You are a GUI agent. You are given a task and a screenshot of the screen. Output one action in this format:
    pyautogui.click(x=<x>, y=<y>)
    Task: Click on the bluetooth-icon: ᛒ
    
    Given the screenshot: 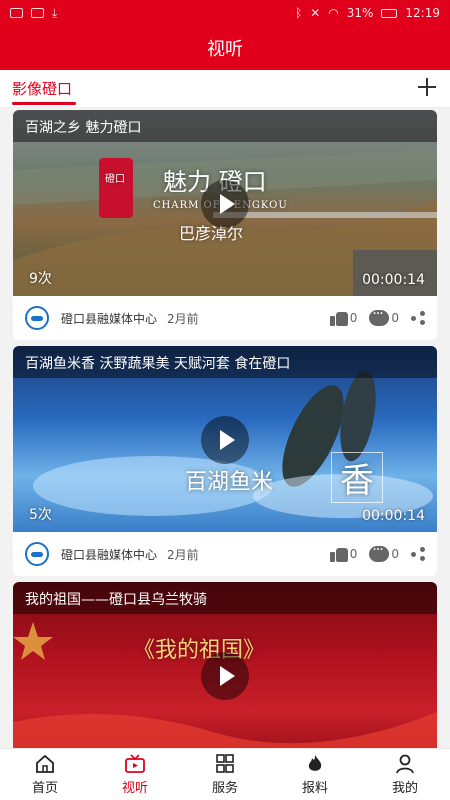 What is the action you would take?
    pyautogui.click(x=298, y=13)
    